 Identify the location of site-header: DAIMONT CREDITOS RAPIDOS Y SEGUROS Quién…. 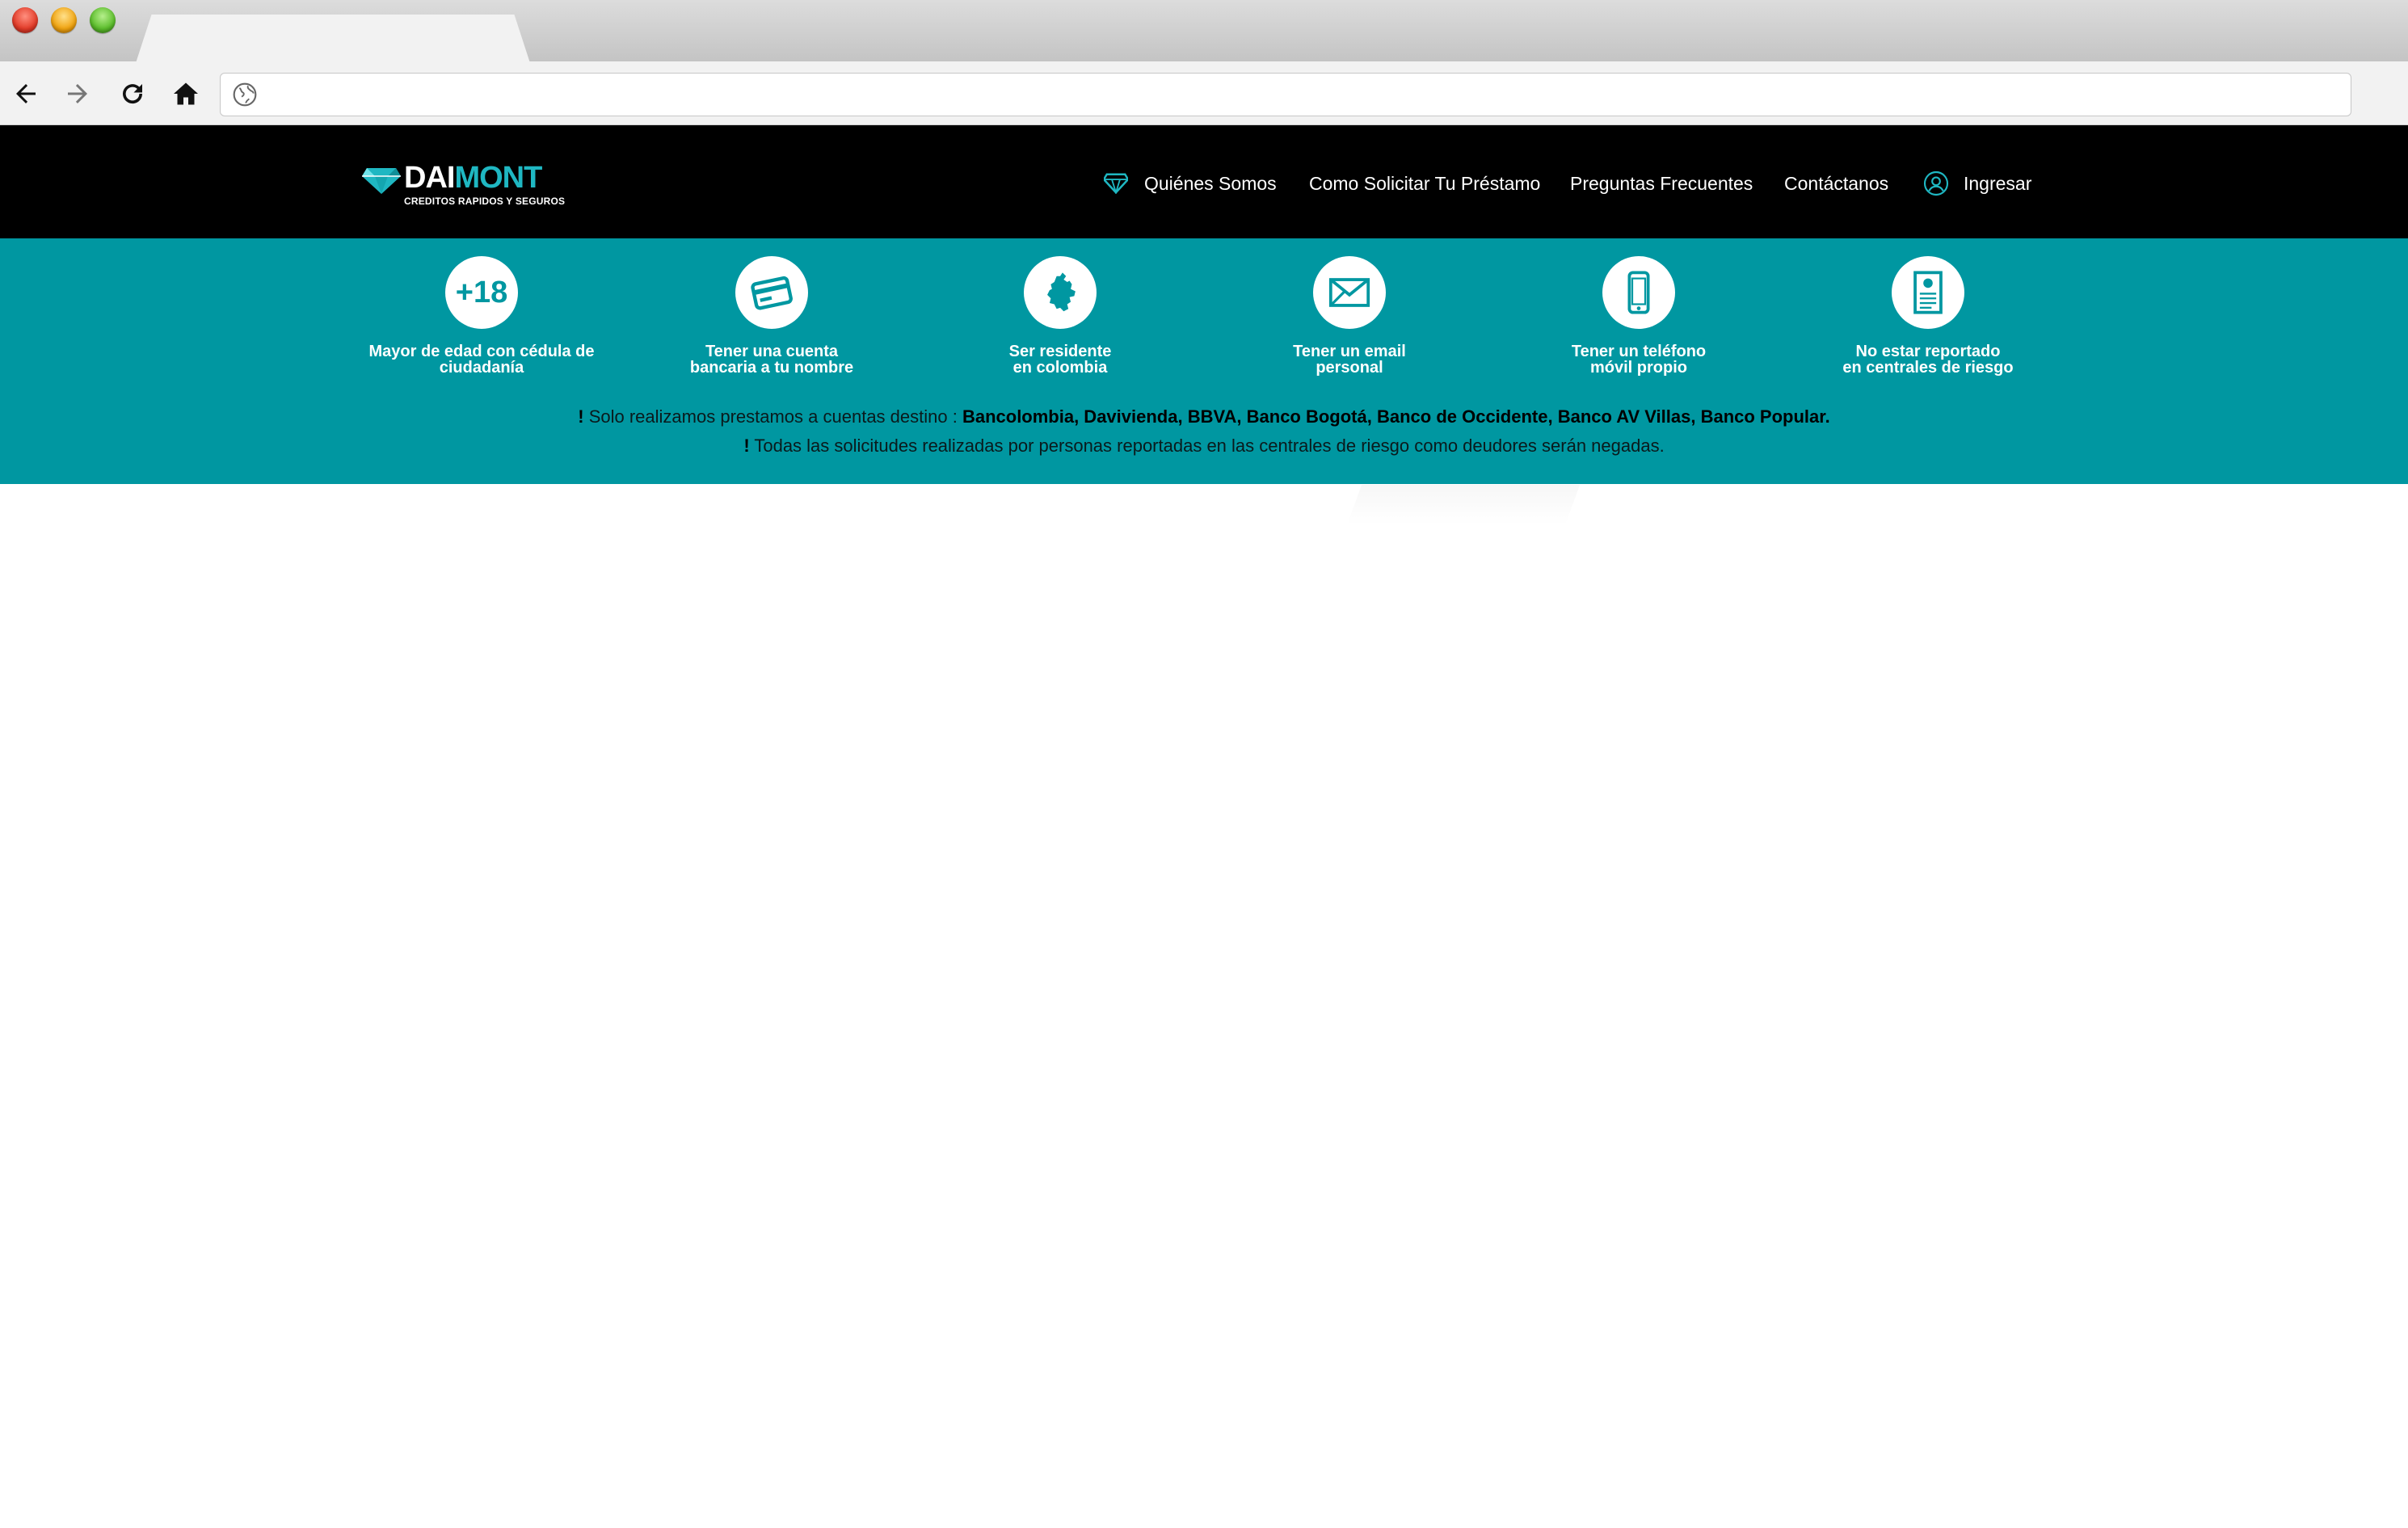
(1204, 181).